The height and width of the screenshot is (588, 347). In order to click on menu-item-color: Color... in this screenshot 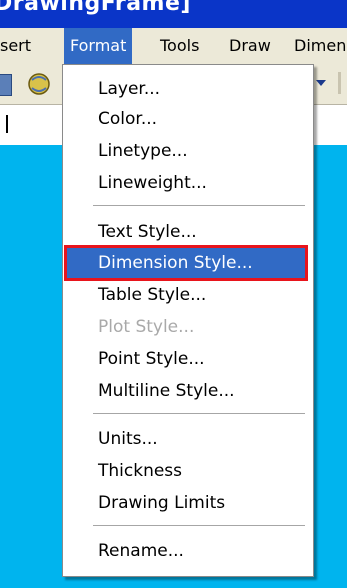, I will do `click(127, 119)`.